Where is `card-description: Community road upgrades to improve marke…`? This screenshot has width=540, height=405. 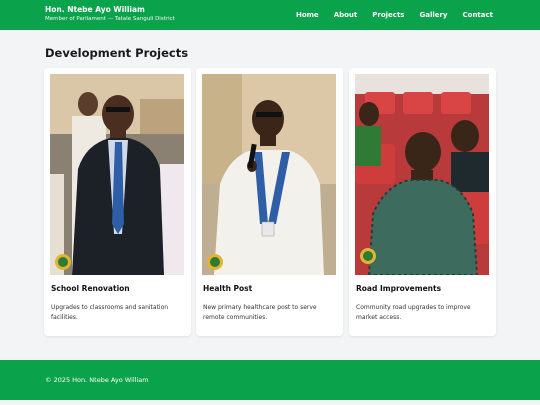
card-description: Community road upgrades to improve marke… is located at coordinates (413, 312).